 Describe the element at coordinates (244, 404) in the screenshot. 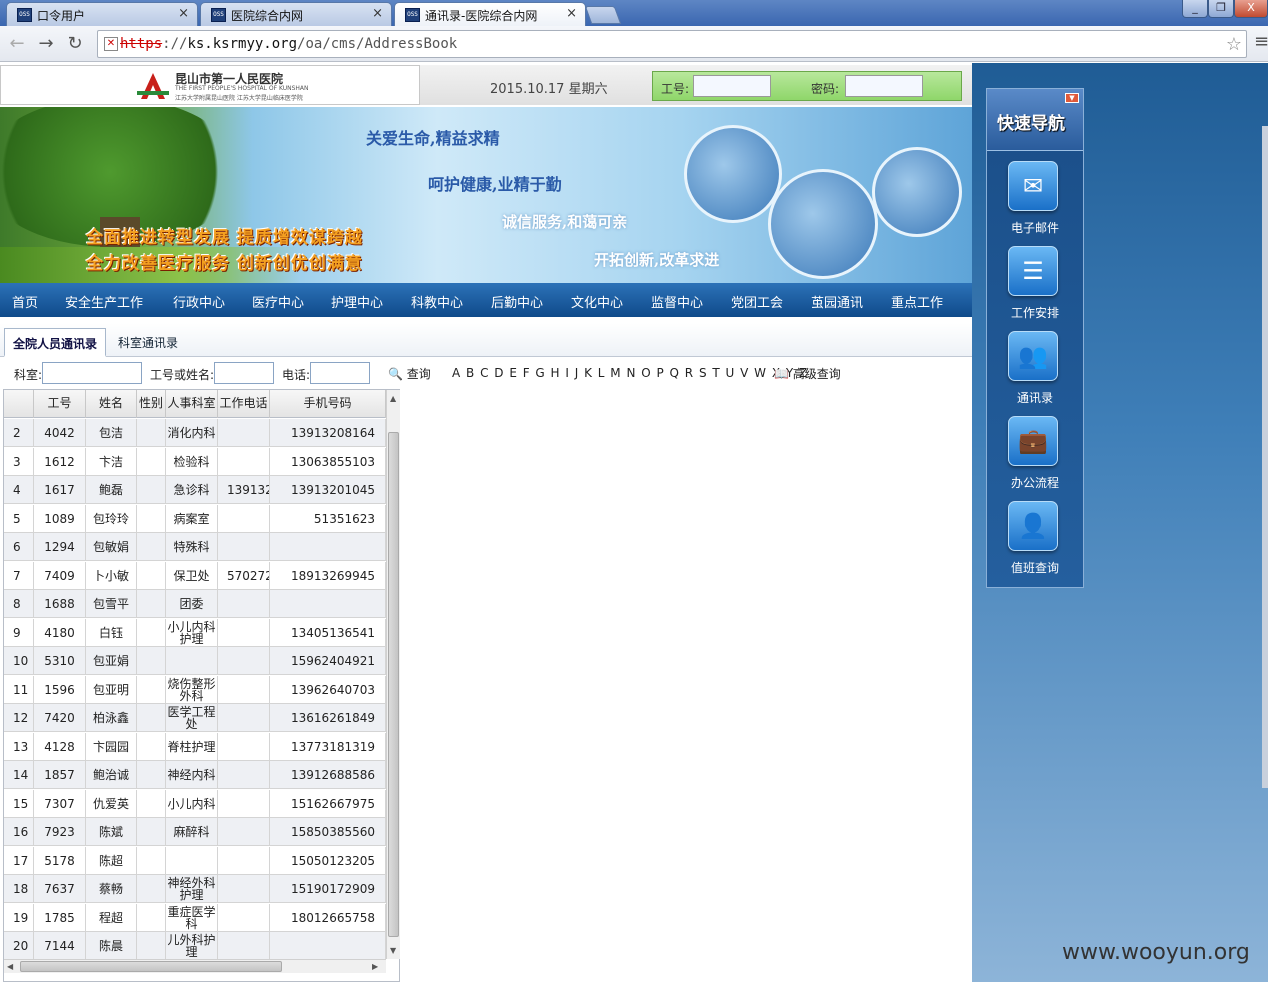

I see `column-header-work-phone: 工作电话` at that location.